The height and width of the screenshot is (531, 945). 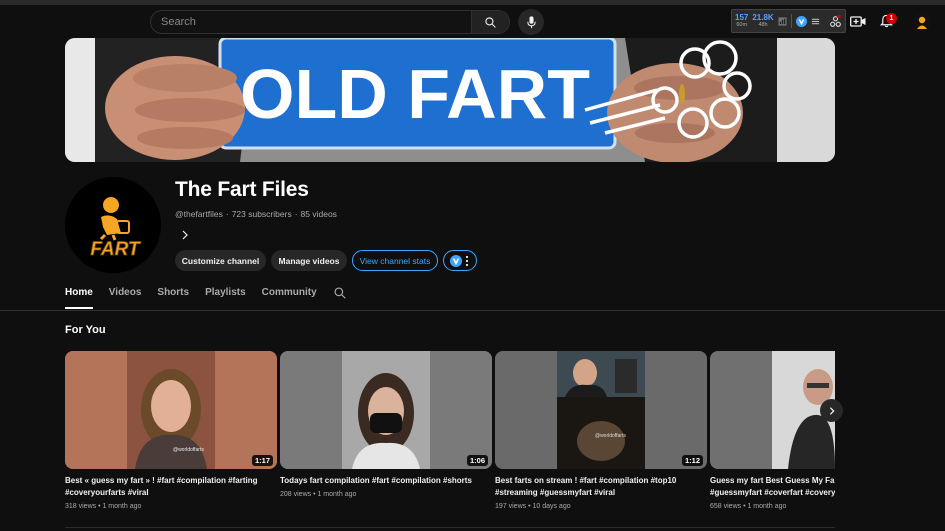 I want to click on notification-count-badge: 1, so click(x=891, y=18).